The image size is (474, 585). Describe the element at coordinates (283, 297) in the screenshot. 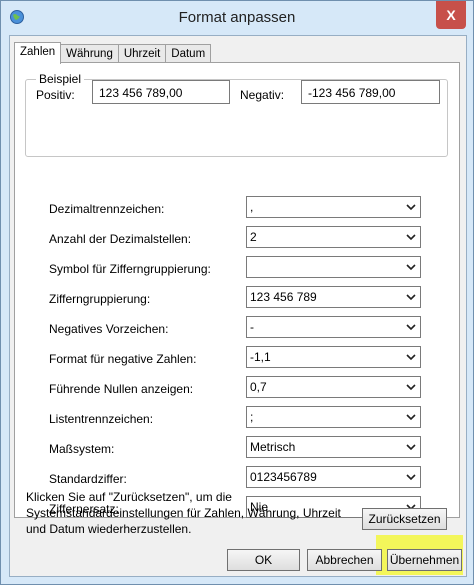

I see `dropdown-value: 123 456 789` at that location.